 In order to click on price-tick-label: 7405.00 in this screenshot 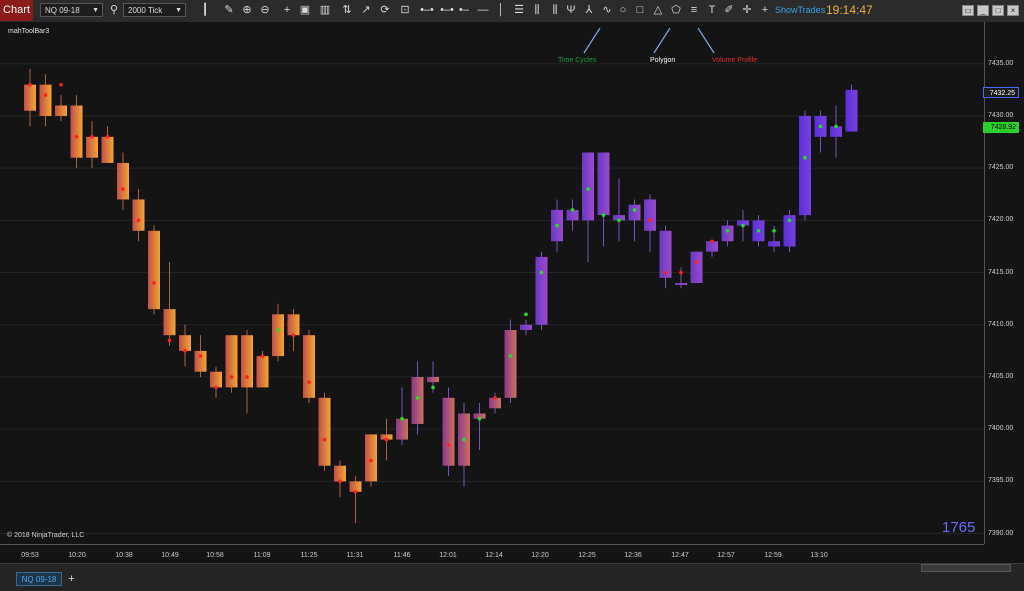, I will do `click(1001, 376)`.